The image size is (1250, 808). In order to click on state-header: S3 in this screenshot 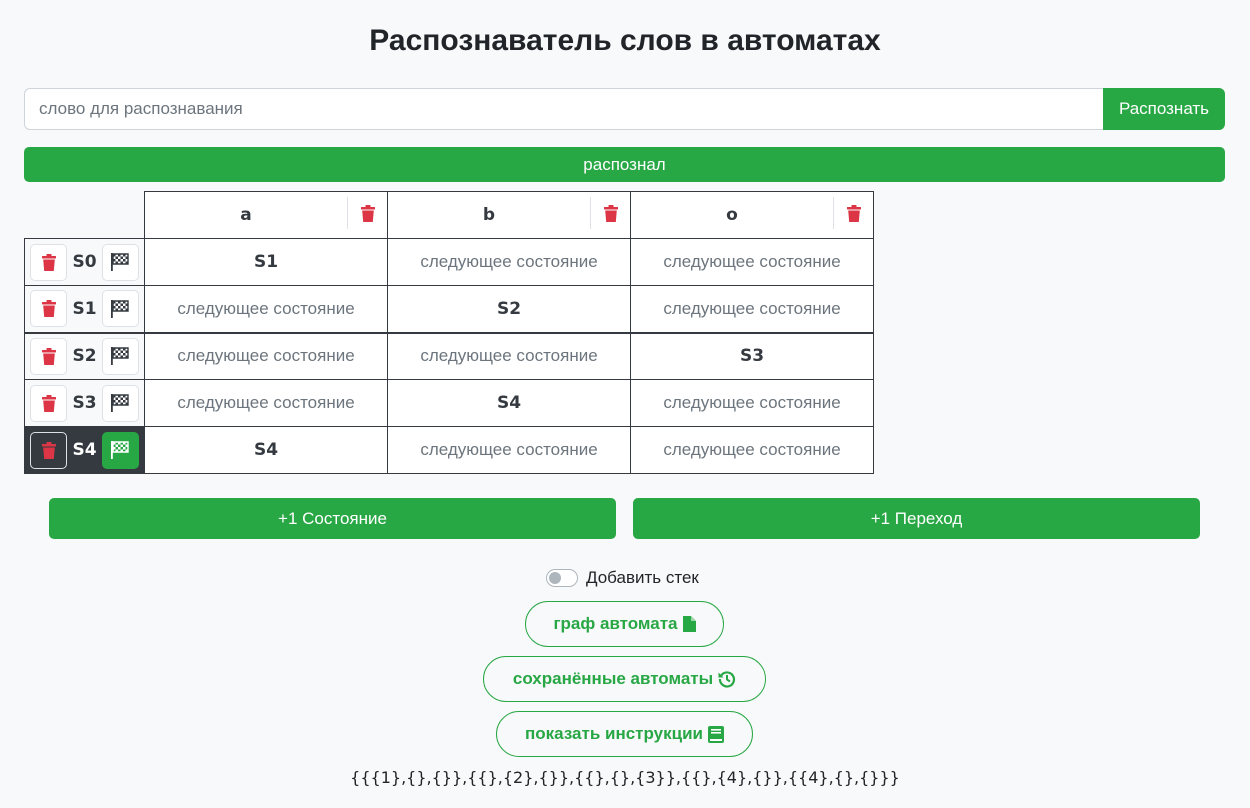, I will do `click(84, 403)`.